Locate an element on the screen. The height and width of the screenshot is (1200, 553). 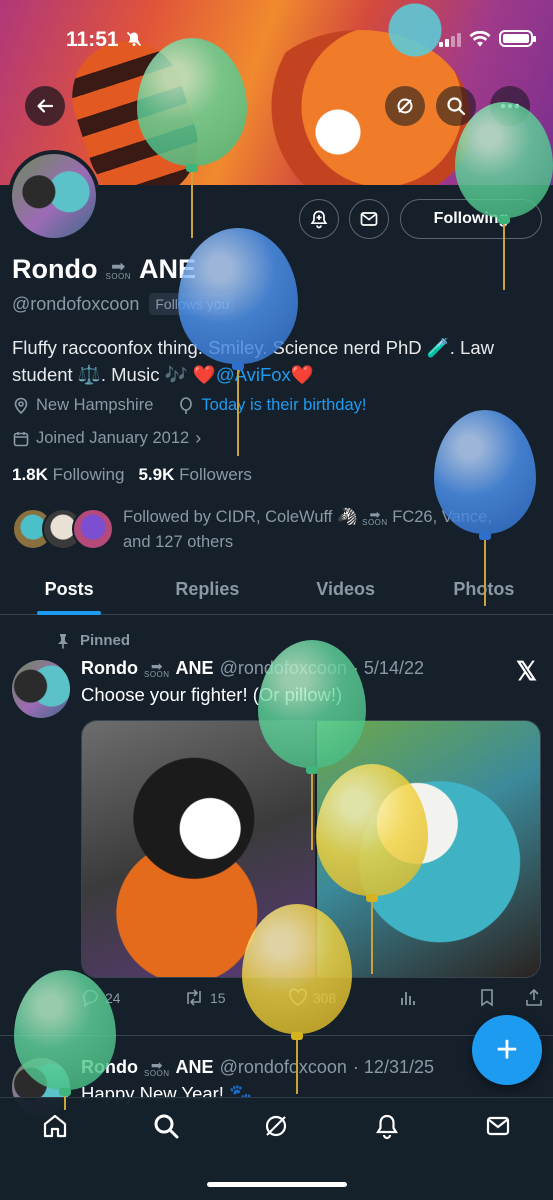
bell-plus-icon is located at coordinates (319, 219).